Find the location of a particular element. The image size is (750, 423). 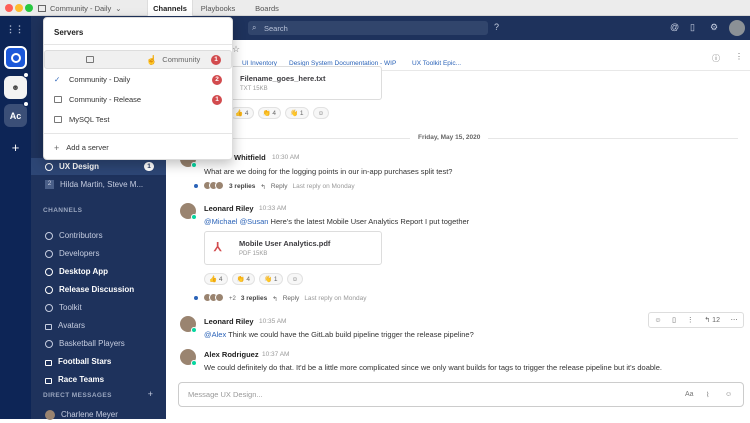

post-author: Alex Rodriguez is located at coordinates (231, 354).